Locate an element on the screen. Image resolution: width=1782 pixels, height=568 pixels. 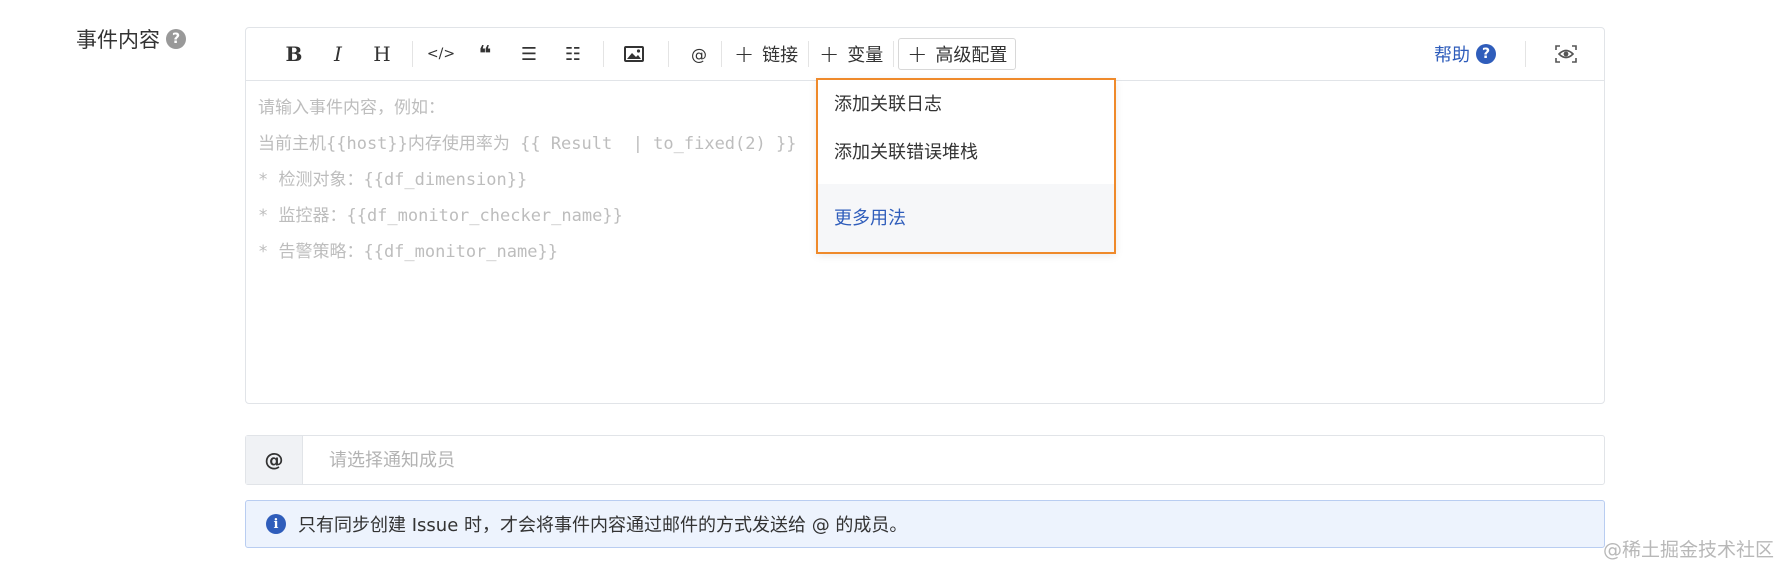
advanced-config-label: 高级配置 is located at coordinates (971, 55).